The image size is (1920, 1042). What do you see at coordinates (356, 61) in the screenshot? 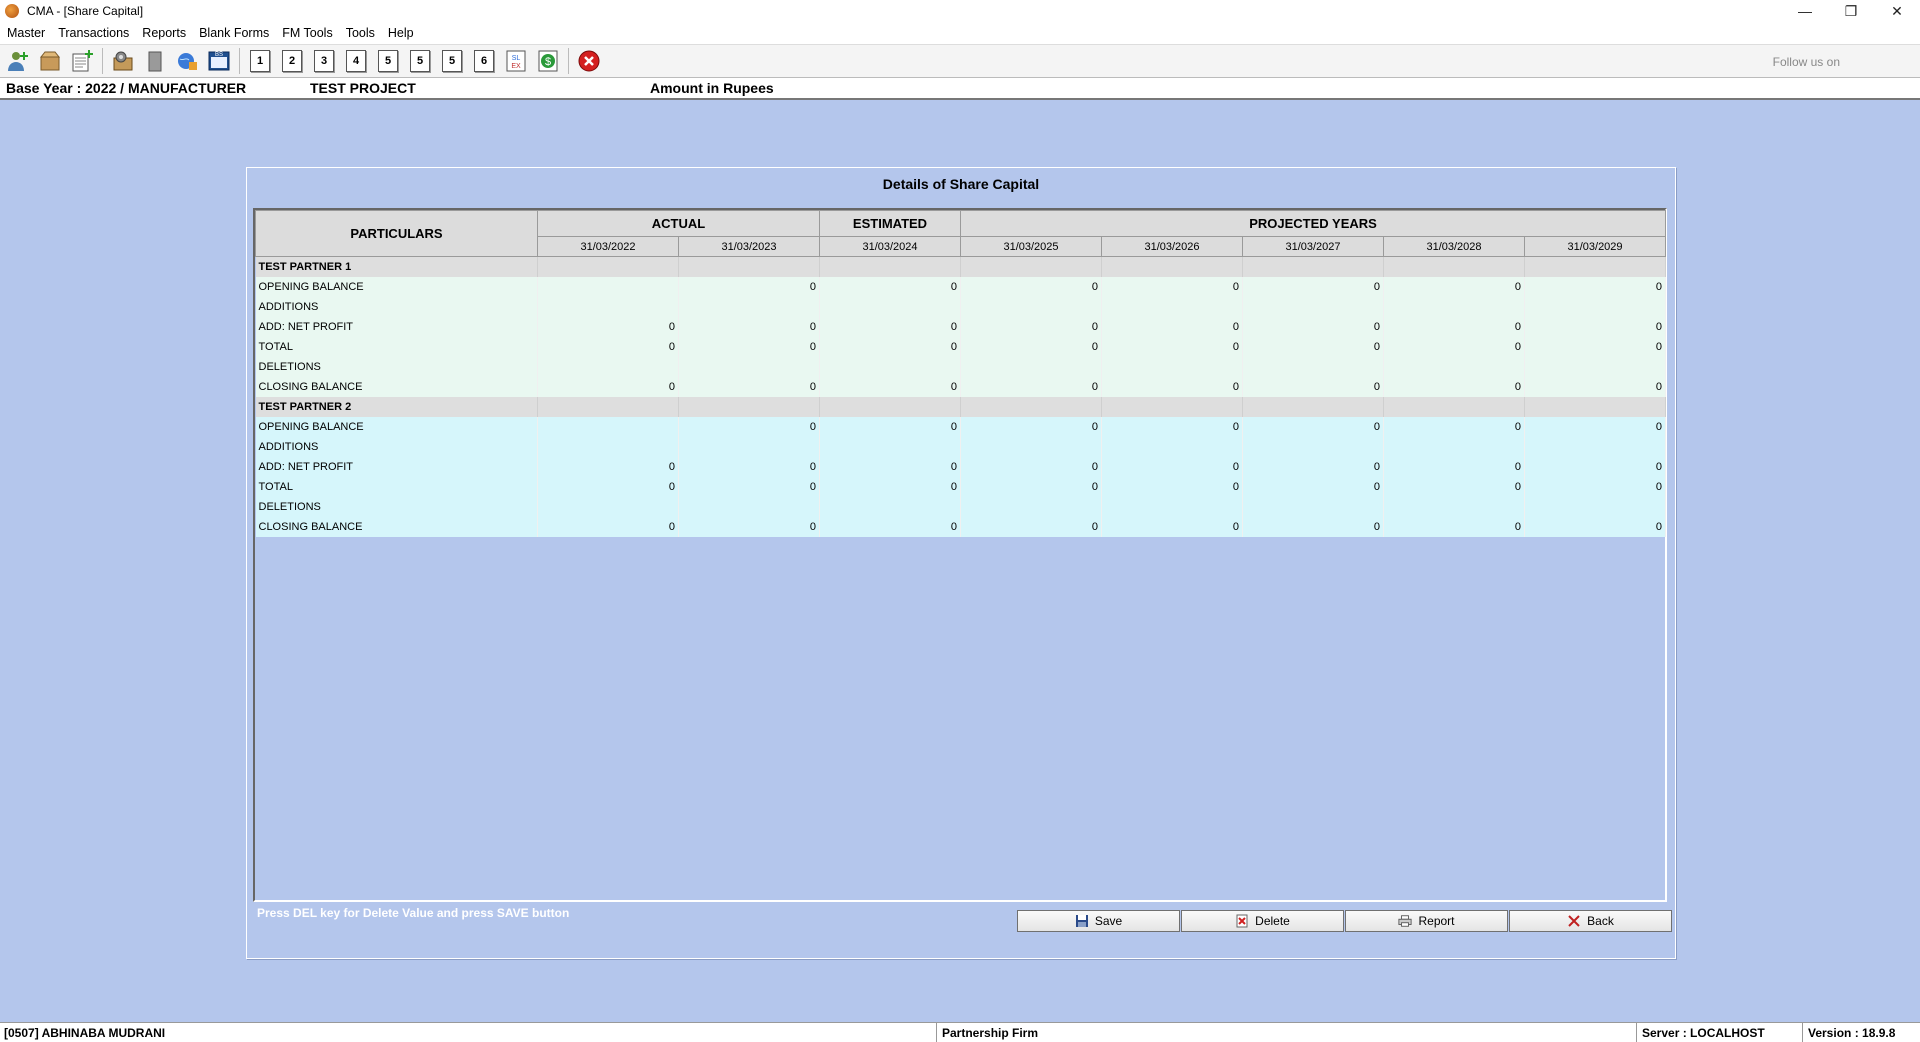
I see `form-4-icon: 4` at bounding box center [356, 61].